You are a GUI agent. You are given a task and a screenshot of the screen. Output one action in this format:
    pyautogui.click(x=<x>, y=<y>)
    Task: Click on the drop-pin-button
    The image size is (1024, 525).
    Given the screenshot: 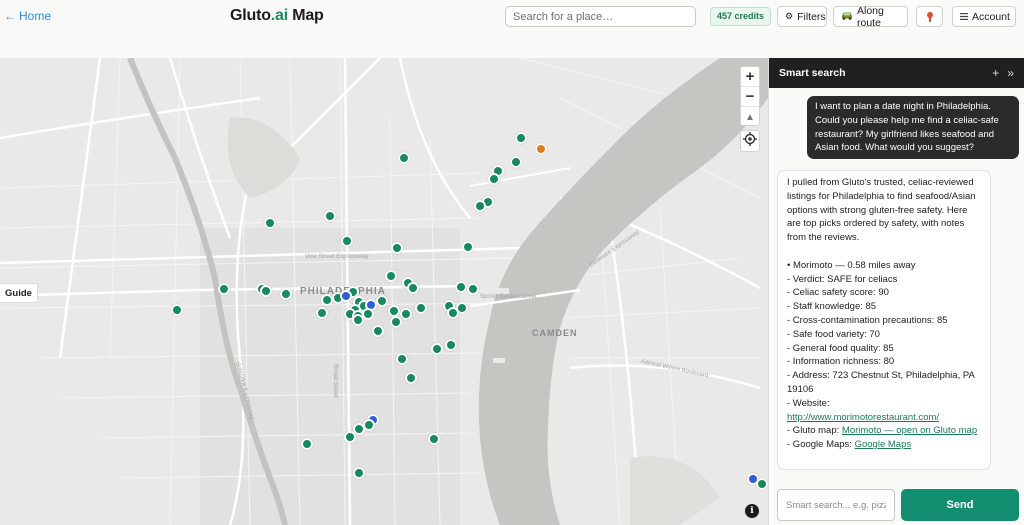 What is the action you would take?
    pyautogui.click(x=929, y=16)
    